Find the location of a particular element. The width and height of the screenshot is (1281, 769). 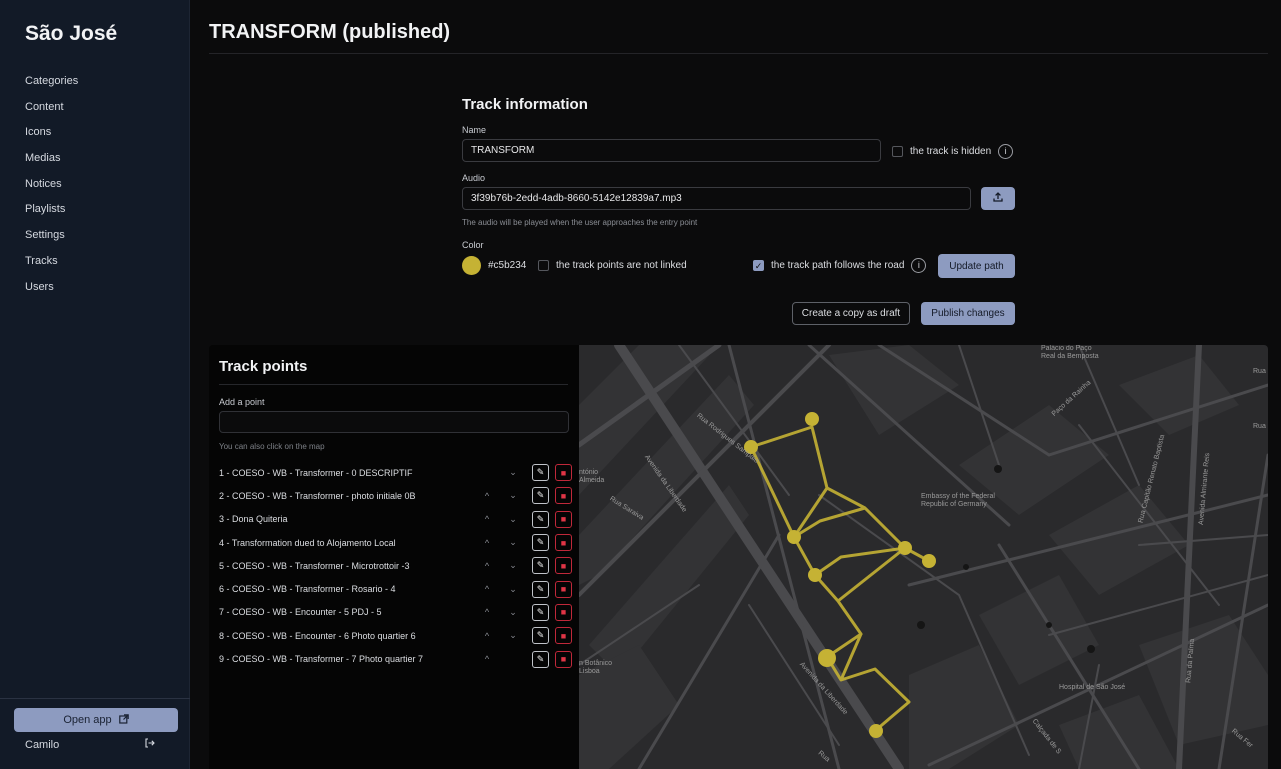

color-label: Color is located at coordinates (473, 245).